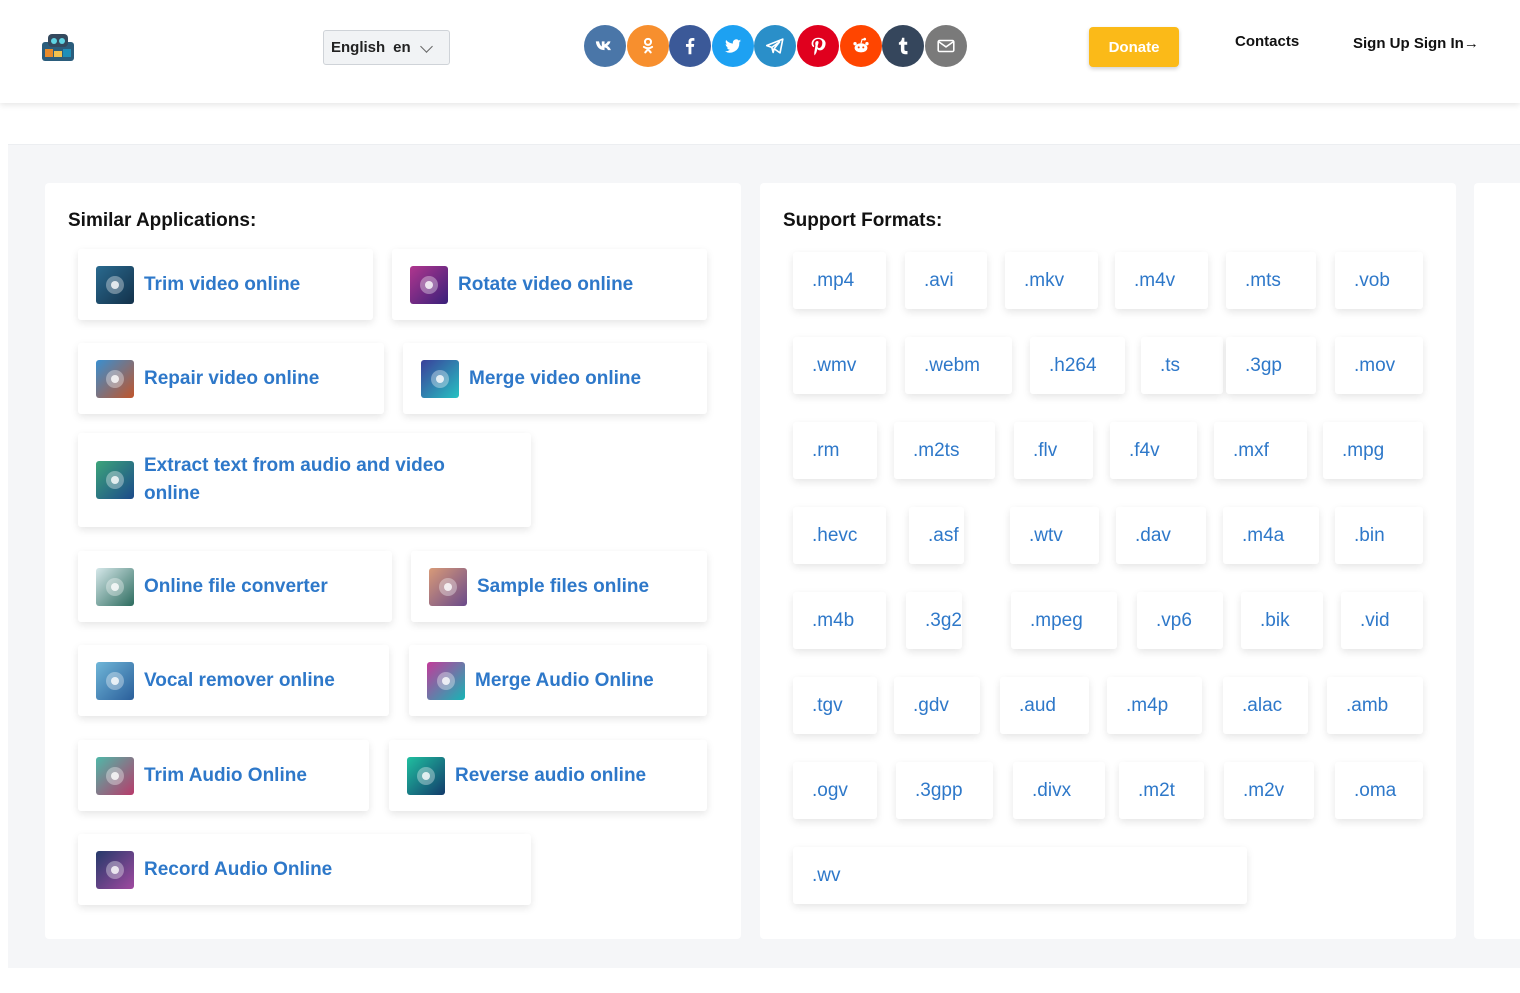 The image size is (1520, 993). I want to click on format-tag: .flv, so click(1053, 450).